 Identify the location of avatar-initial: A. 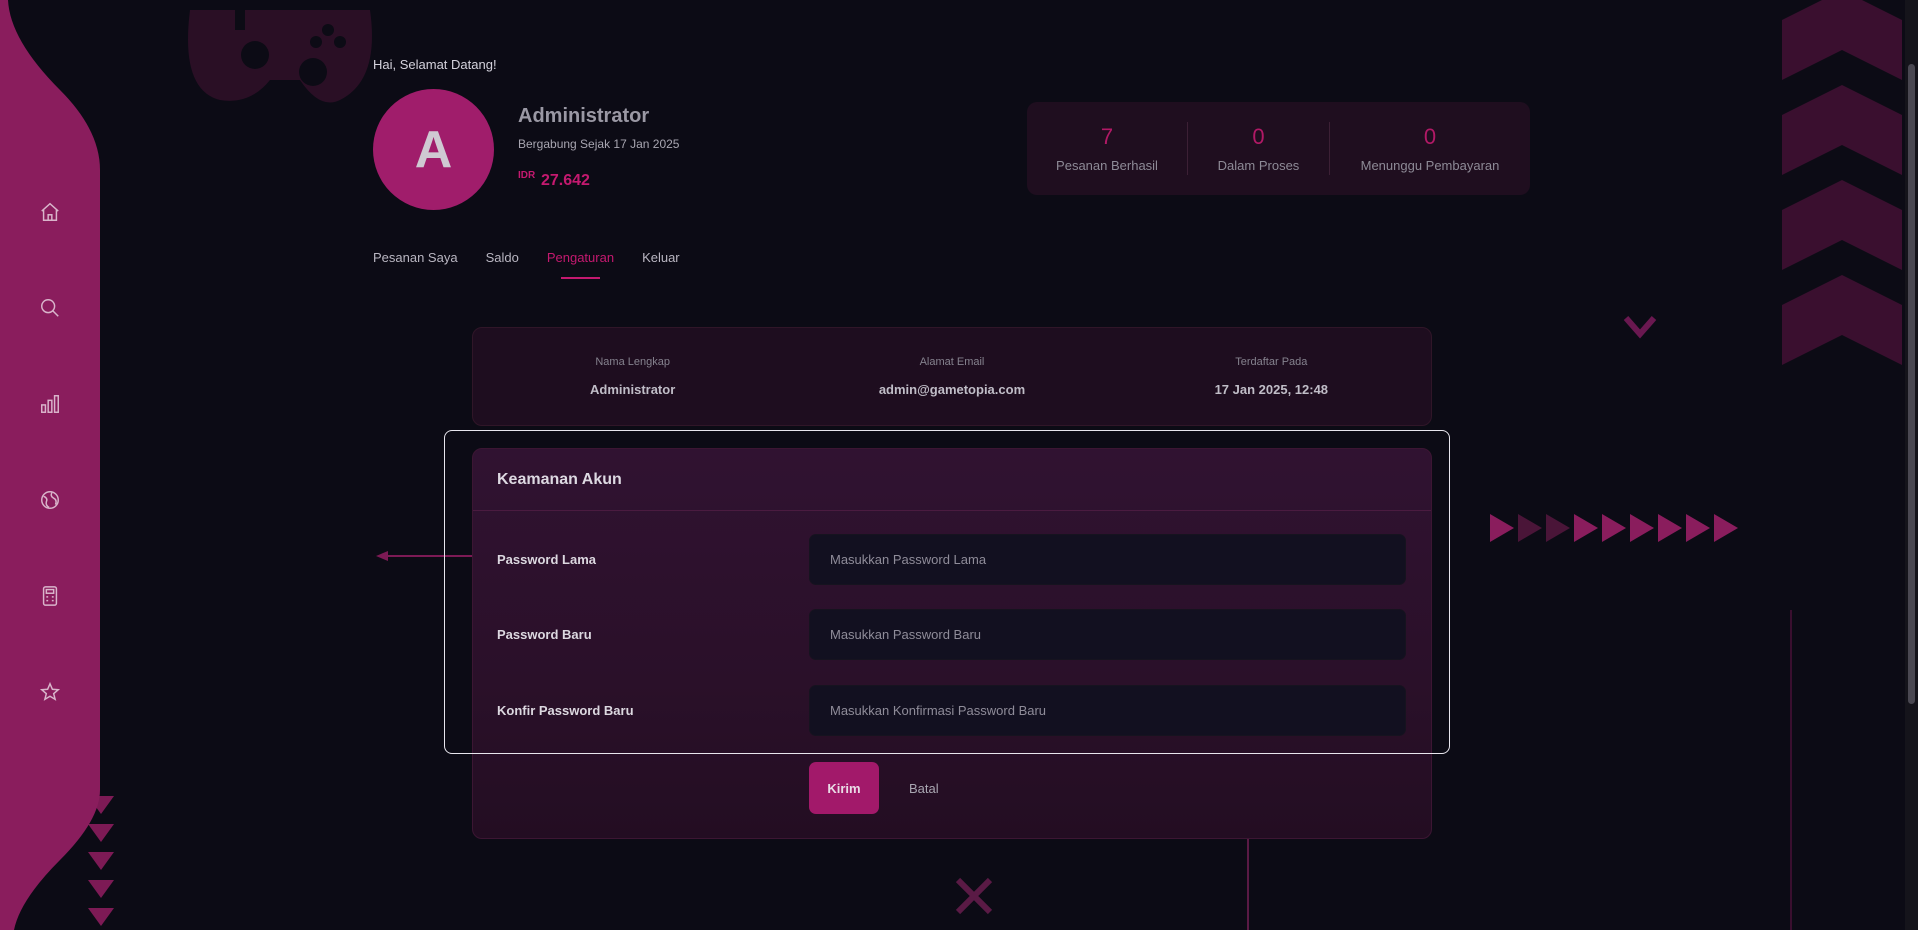
(433, 149).